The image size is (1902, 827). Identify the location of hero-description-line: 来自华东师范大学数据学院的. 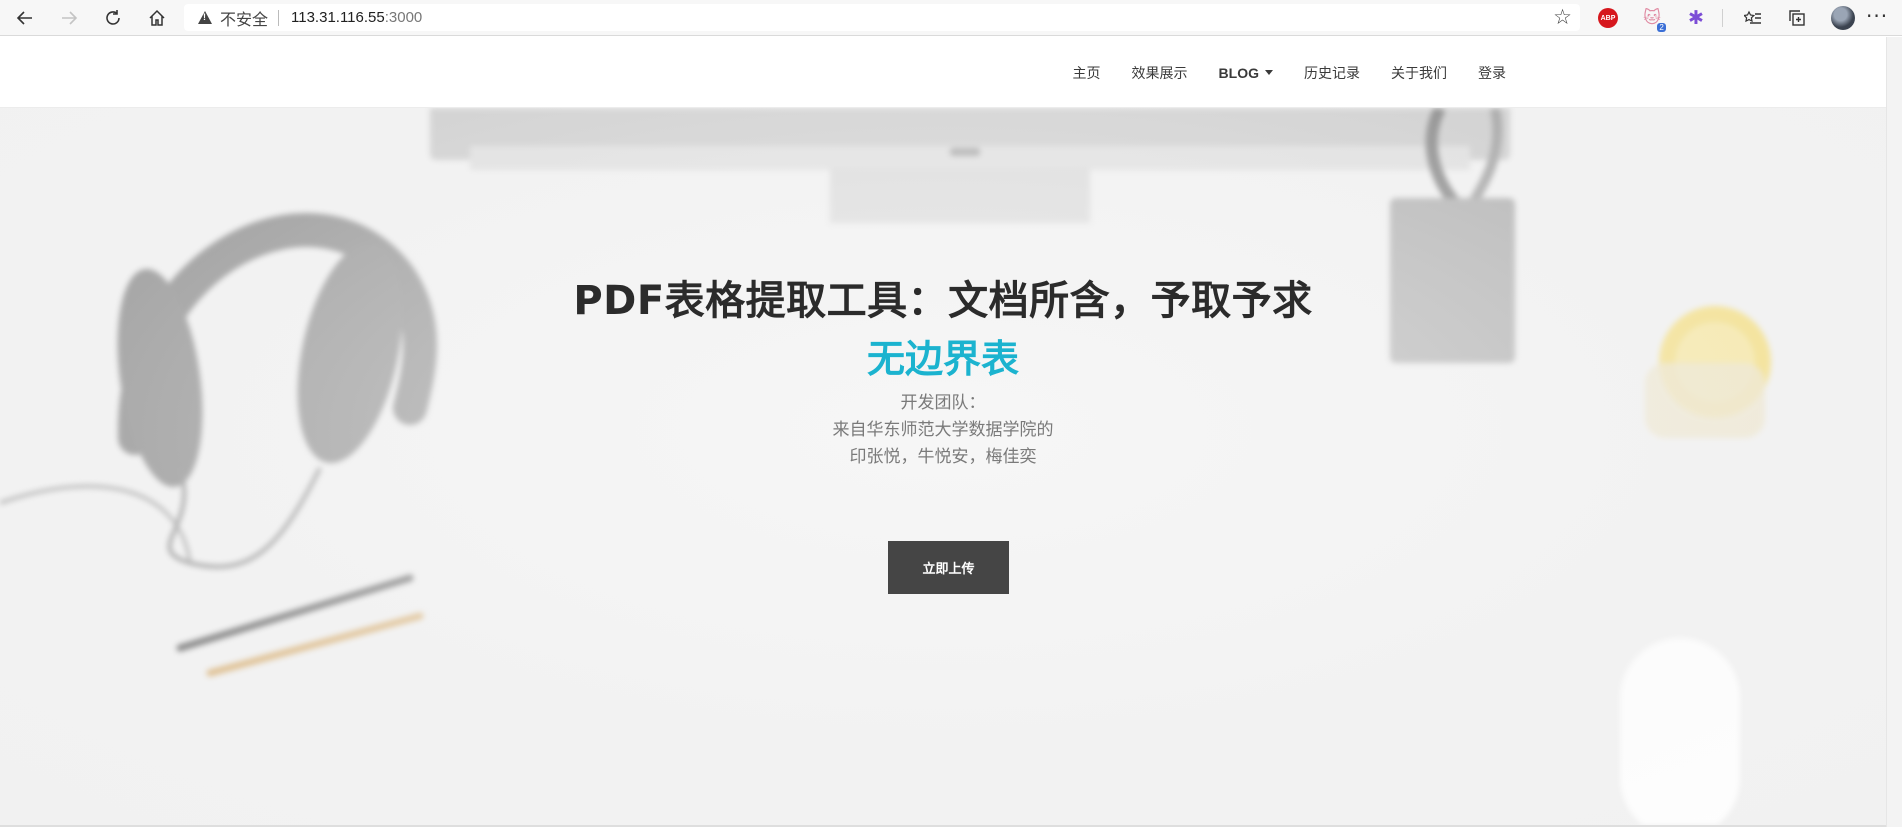
(943, 430).